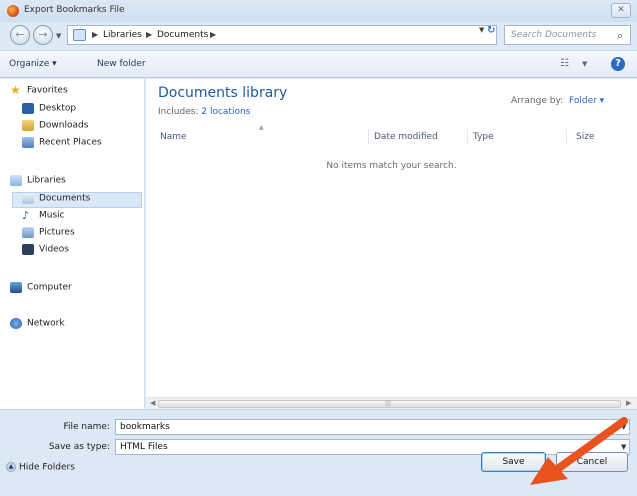 This screenshot has height=496, width=637. What do you see at coordinates (628, 403) in the screenshot?
I see `scroll-right-icon: ▶` at bounding box center [628, 403].